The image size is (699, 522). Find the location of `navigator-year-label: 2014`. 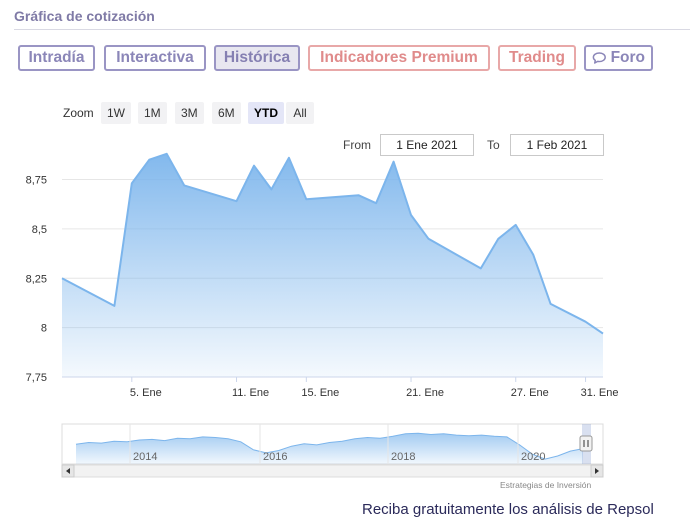

navigator-year-label: 2014 is located at coordinates (145, 457).